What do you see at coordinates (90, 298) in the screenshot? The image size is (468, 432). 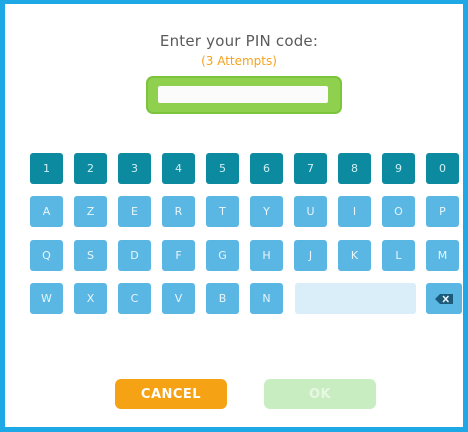 I see `key-x: X` at bounding box center [90, 298].